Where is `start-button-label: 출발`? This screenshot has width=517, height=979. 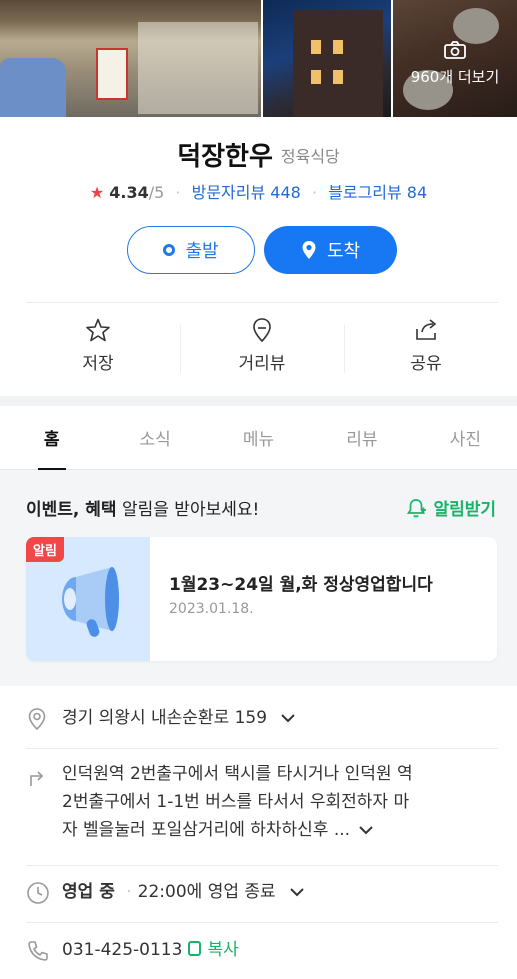 start-button-label: 출발 is located at coordinates (202, 251).